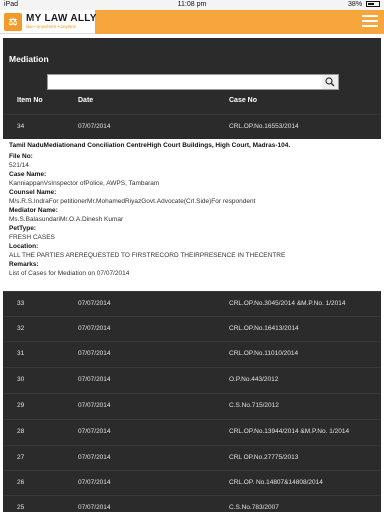 Image resolution: width=384 pixels, height=512 pixels. I want to click on search-box, so click(193, 82).